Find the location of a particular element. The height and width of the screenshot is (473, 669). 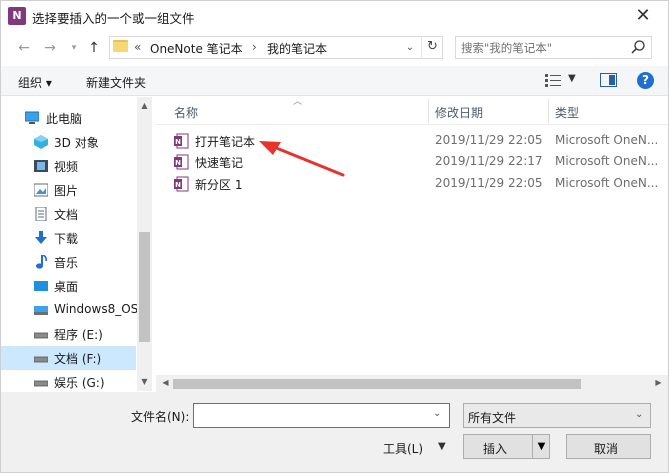

desktop-icon is located at coordinates (41, 286).